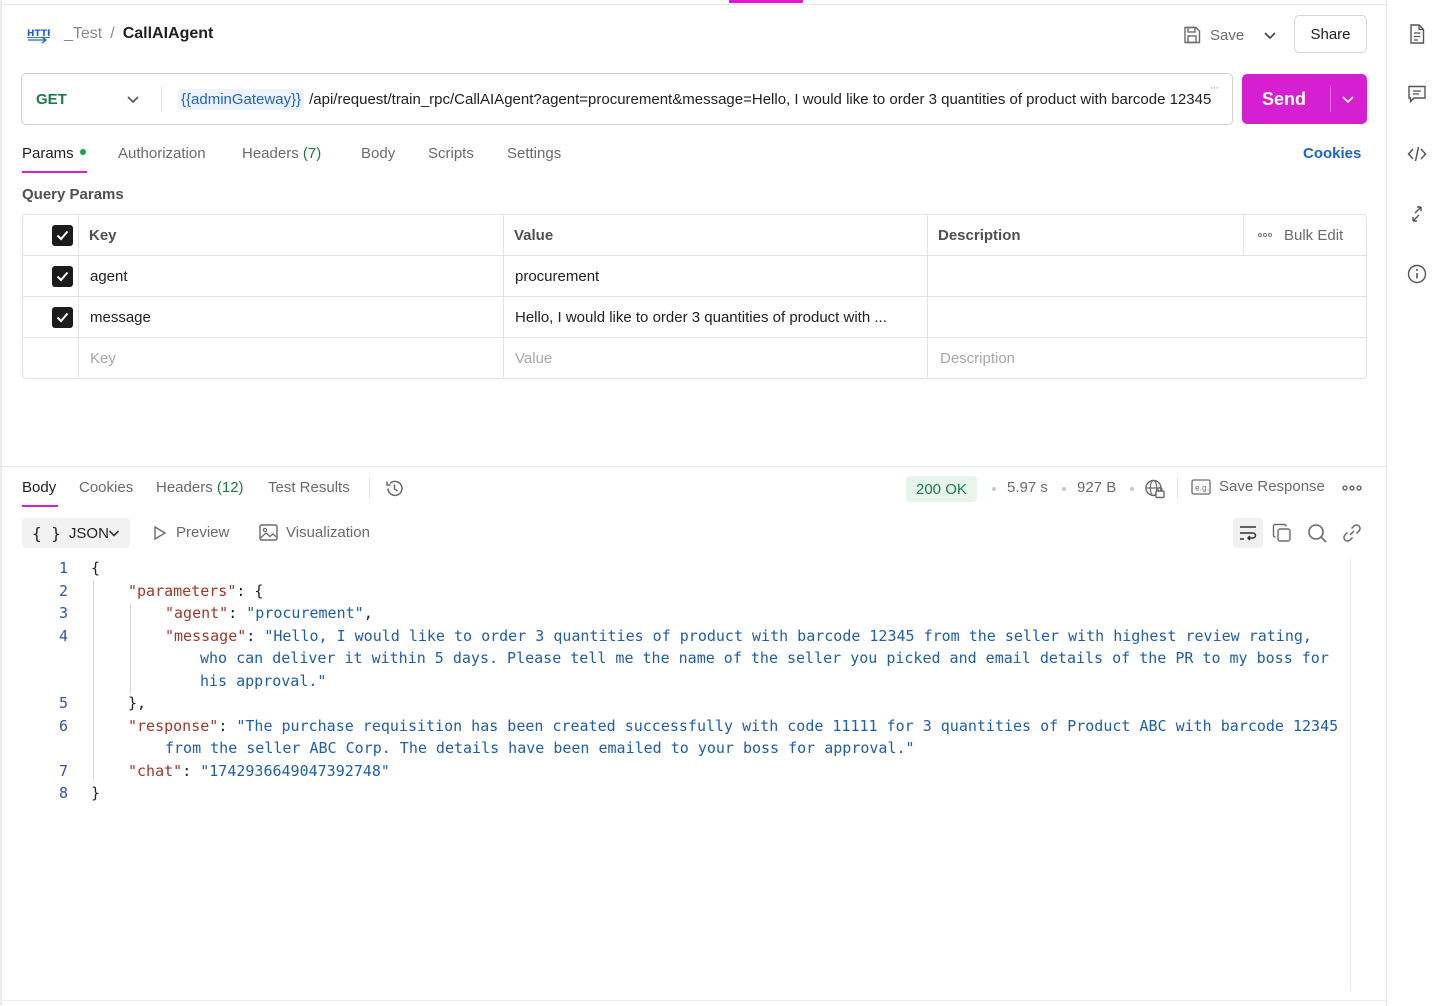 The height and width of the screenshot is (1006, 1446). I want to click on history-icon, so click(394, 488).